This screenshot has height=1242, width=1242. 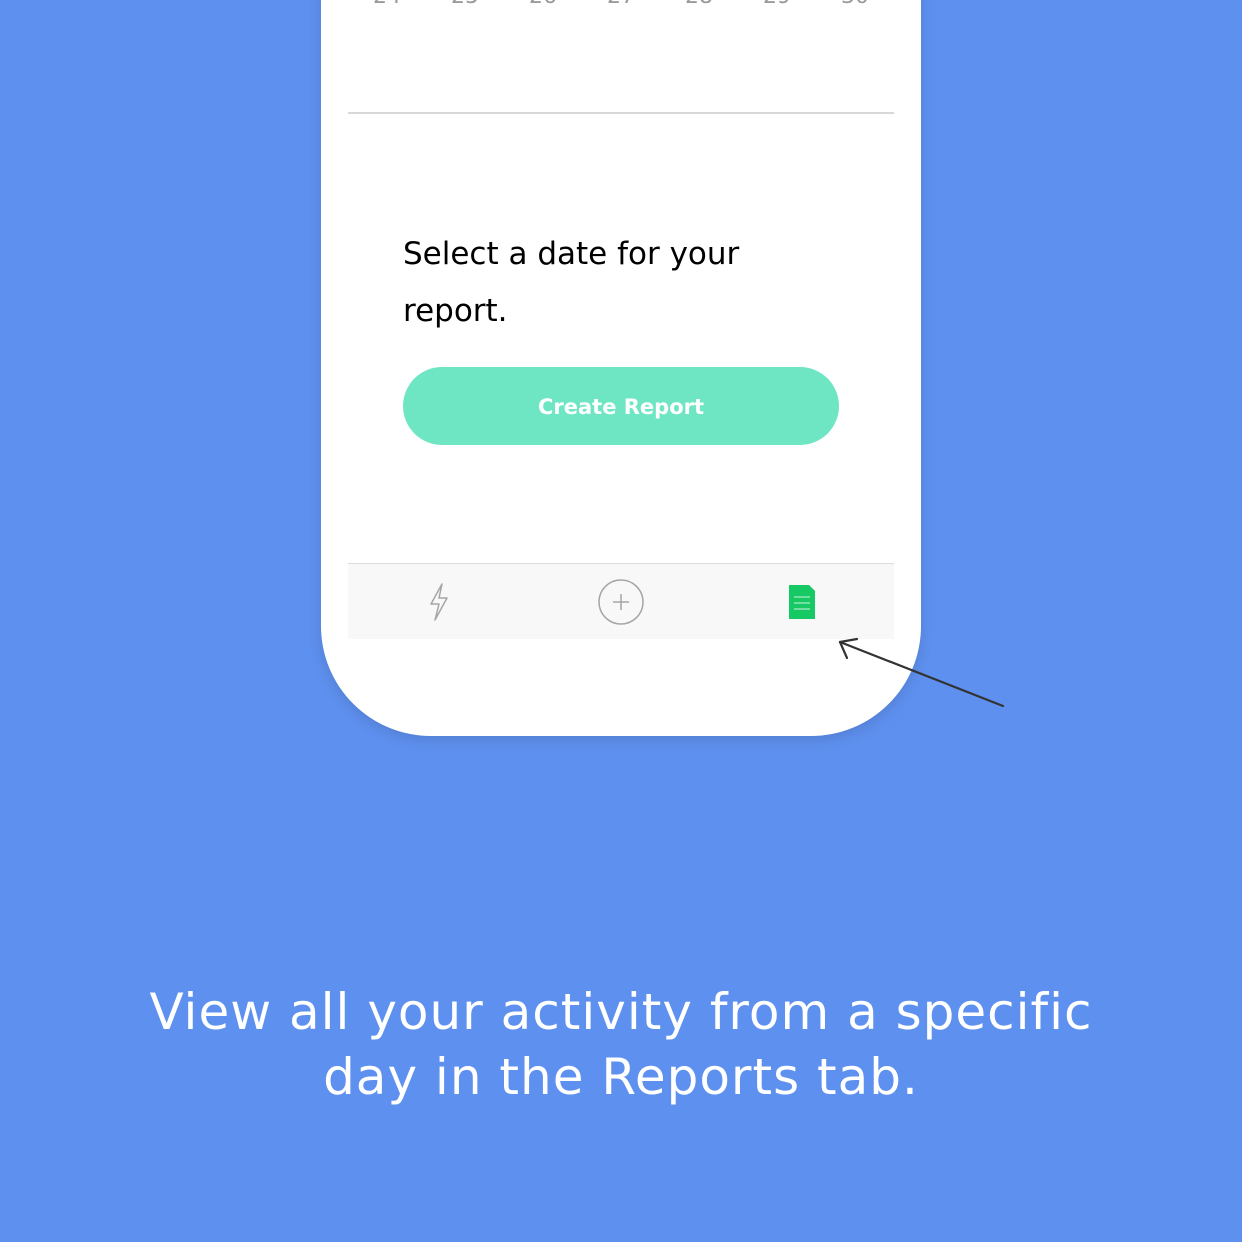 What do you see at coordinates (621, 4) in the screenshot?
I see `calendar-day: 27` at bounding box center [621, 4].